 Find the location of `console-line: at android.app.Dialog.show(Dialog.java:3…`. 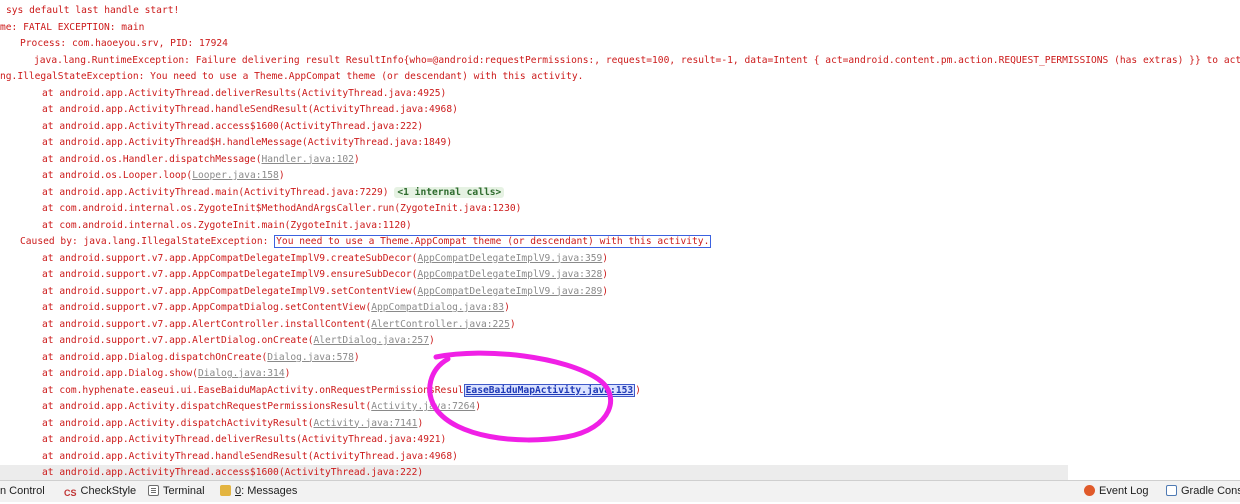

console-line: at android.app.Dialog.show(Dialog.java:3… is located at coordinates (145, 374).